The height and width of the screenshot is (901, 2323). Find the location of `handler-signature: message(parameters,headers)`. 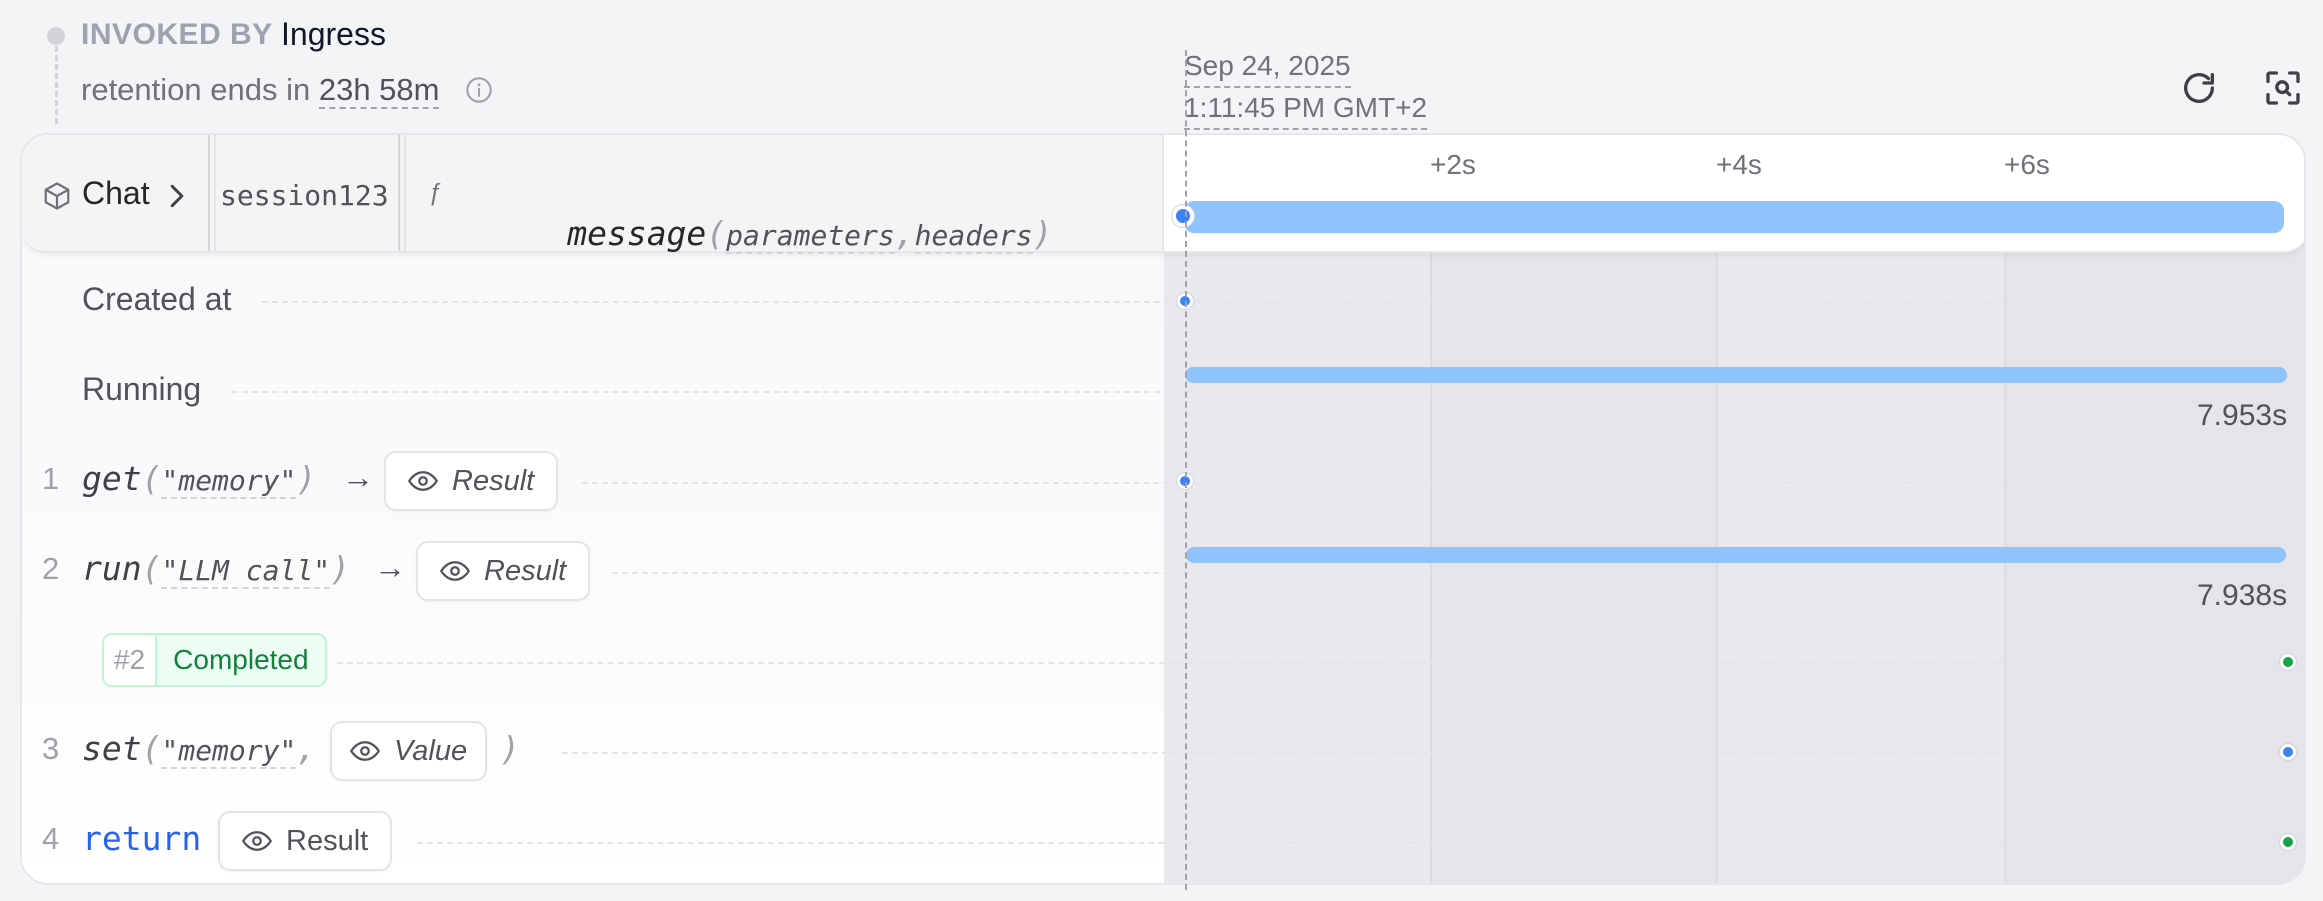

handler-signature: message(parameters,headers) is located at coordinates (750, 233).